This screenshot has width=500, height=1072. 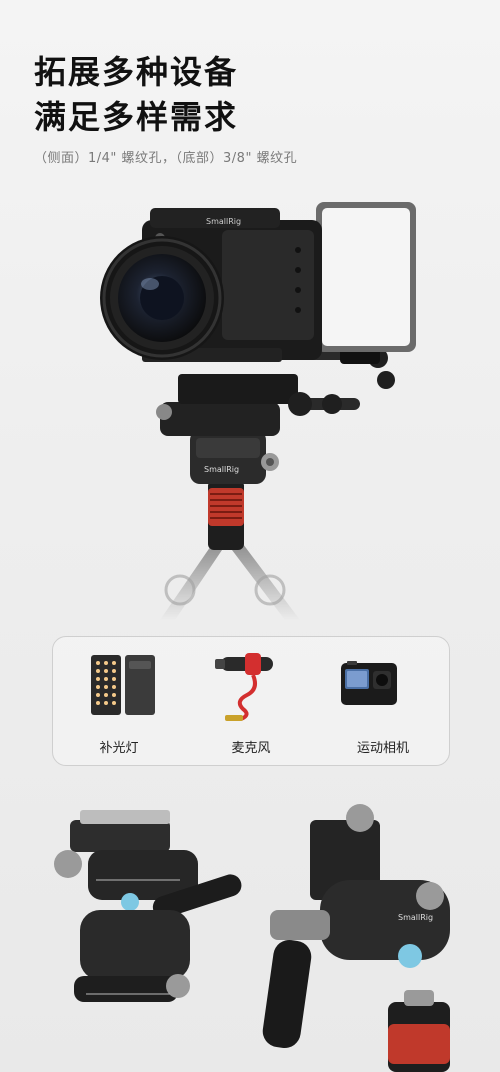 What do you see at coordinates (356, 938) in the screenshot?
I see `tripod-head-right-view: SmallRig` at bounding box center [356, 938].